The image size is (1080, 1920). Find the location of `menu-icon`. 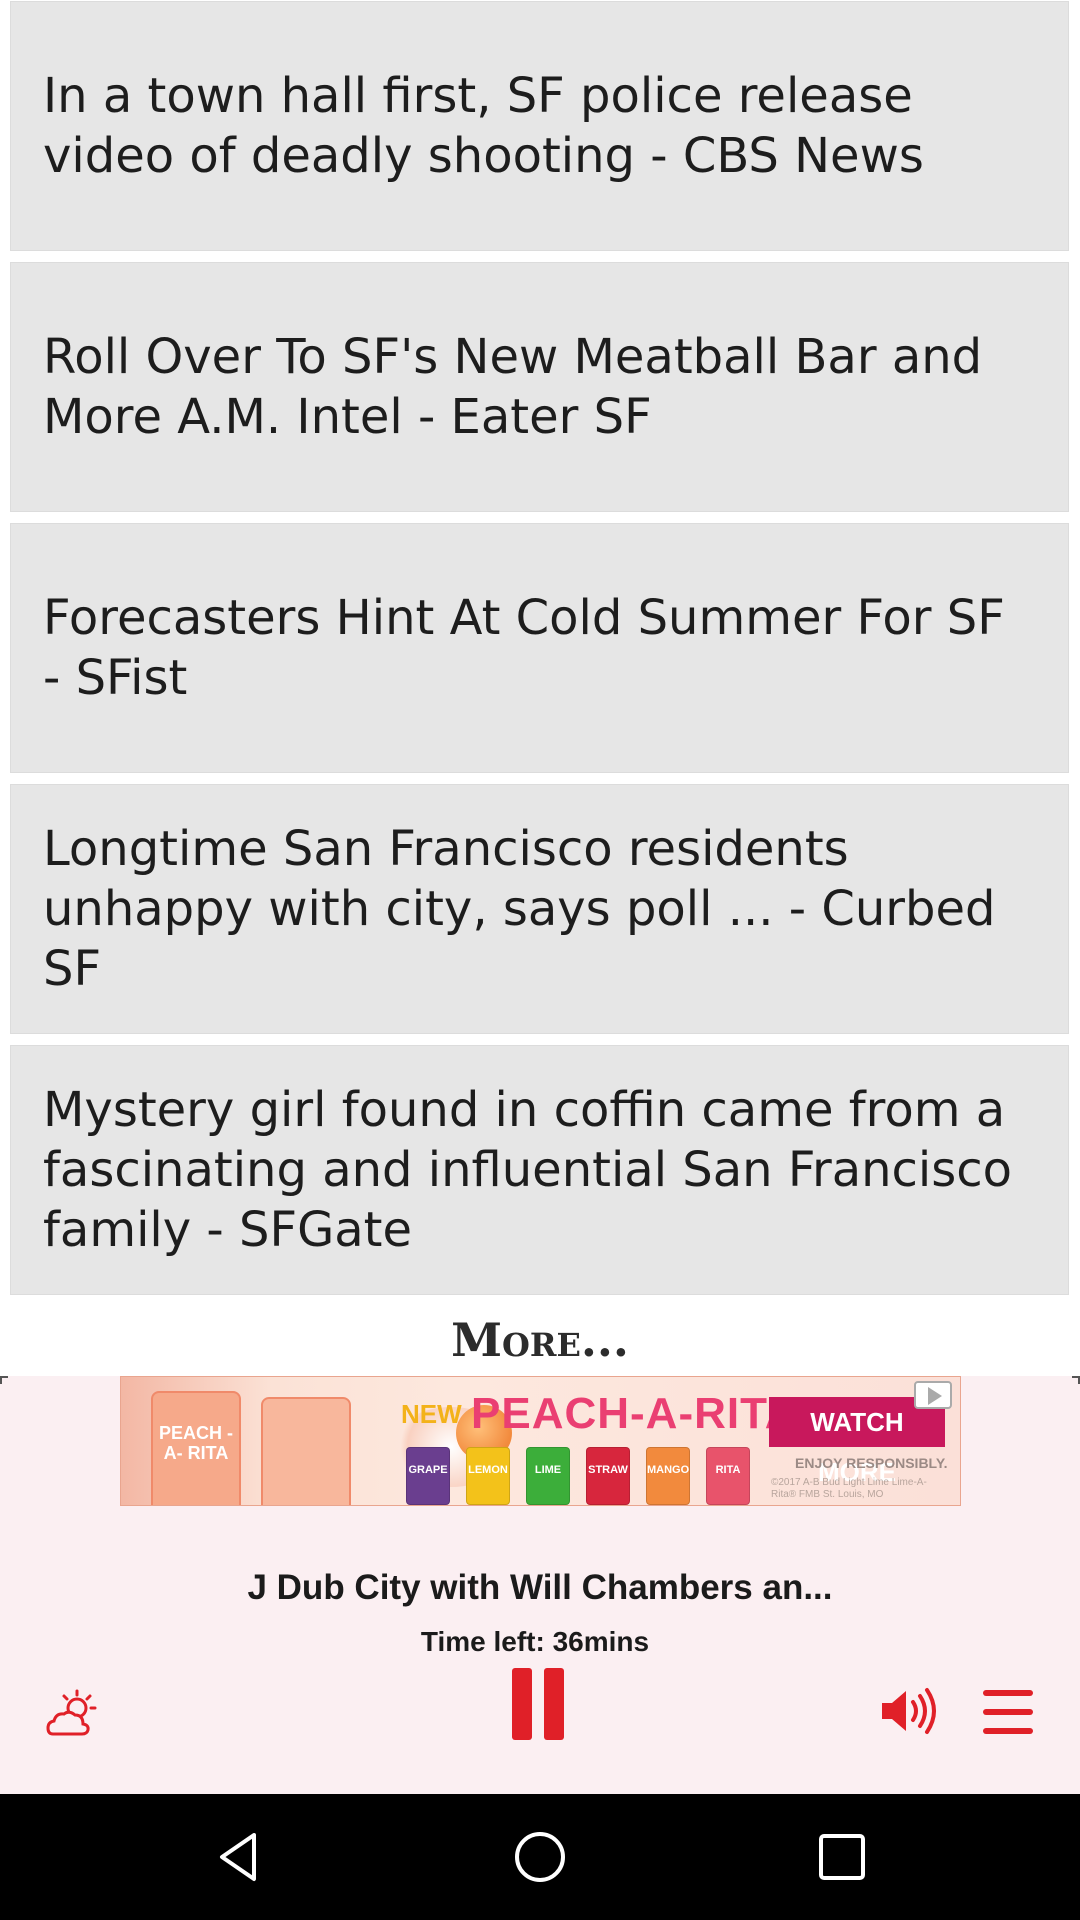

menu-icon is located at coordinates (1008, 1712).